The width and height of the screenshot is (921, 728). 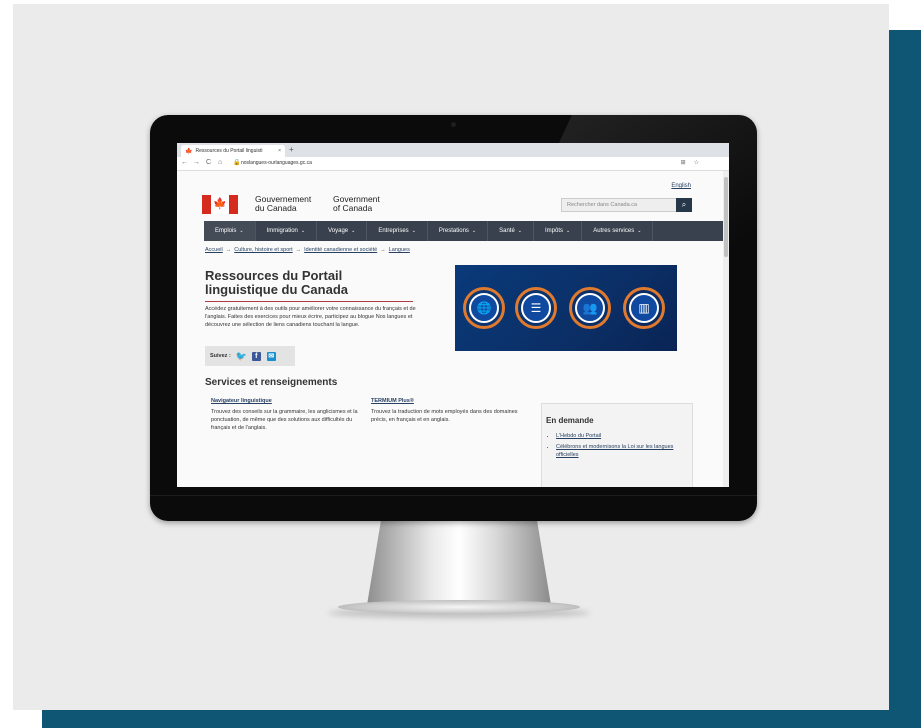 I want to click on language-toggle-link: English, so click(x=681, y=186).